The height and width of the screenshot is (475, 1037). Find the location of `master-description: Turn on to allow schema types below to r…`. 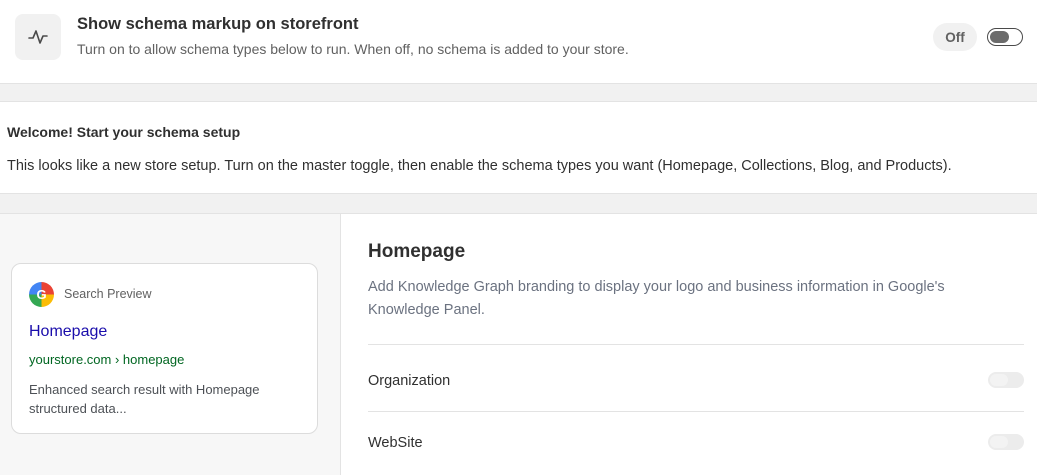

master-description: Turn on to allow schema types below to r… is located at coordinates (353, 49).